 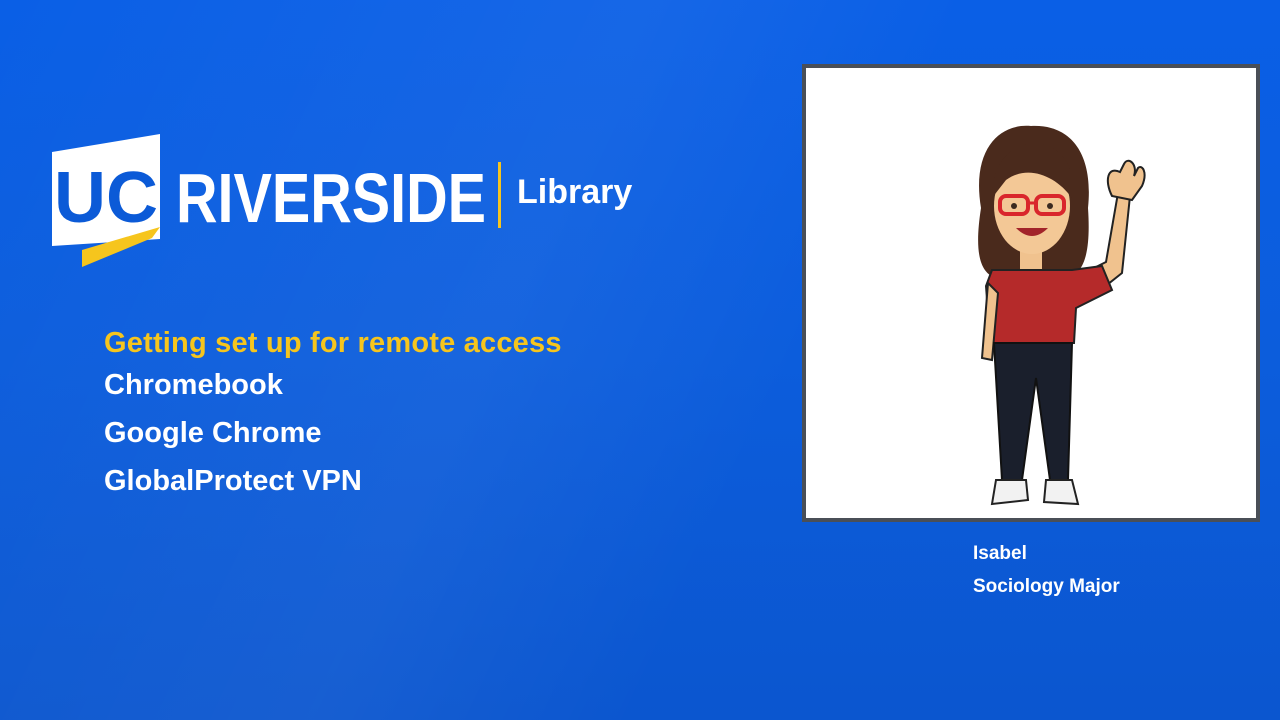 What do you see at coordinates (213, 433) in the screenshot?
I see `topic-item-google-chrome: Google Chrome` at bounding box center [213, 433].